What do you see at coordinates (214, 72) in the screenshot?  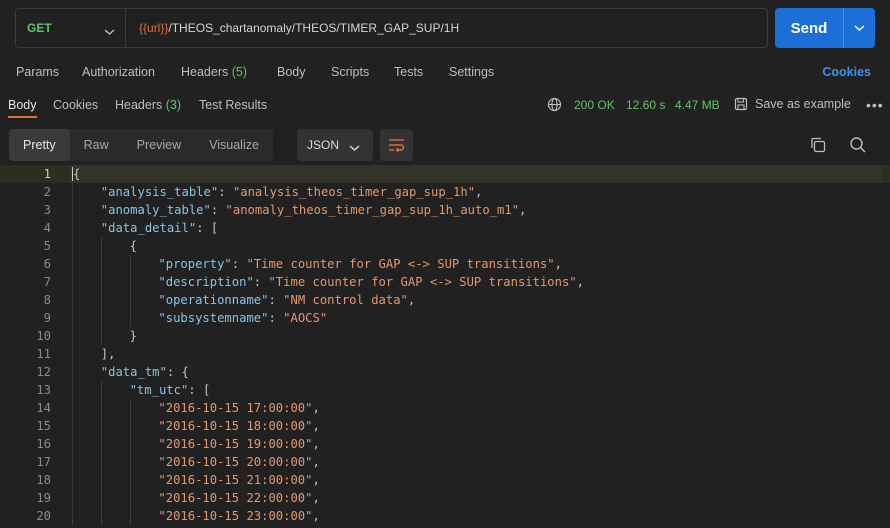 I see `tab-headers: Headers (5)` at bounding box center [214, 72].